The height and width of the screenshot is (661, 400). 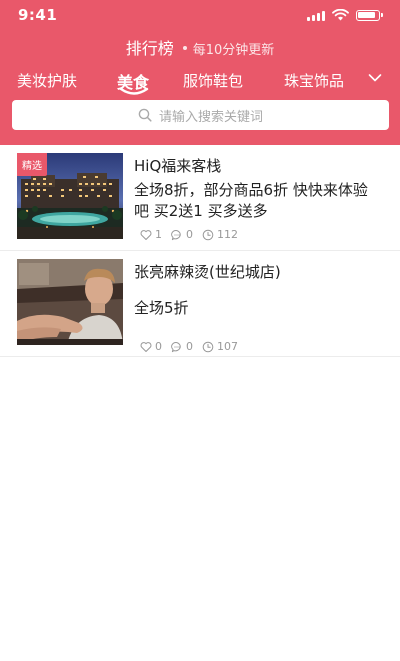 I want to click on chevron-down-icon, so click(x=375, y=78).